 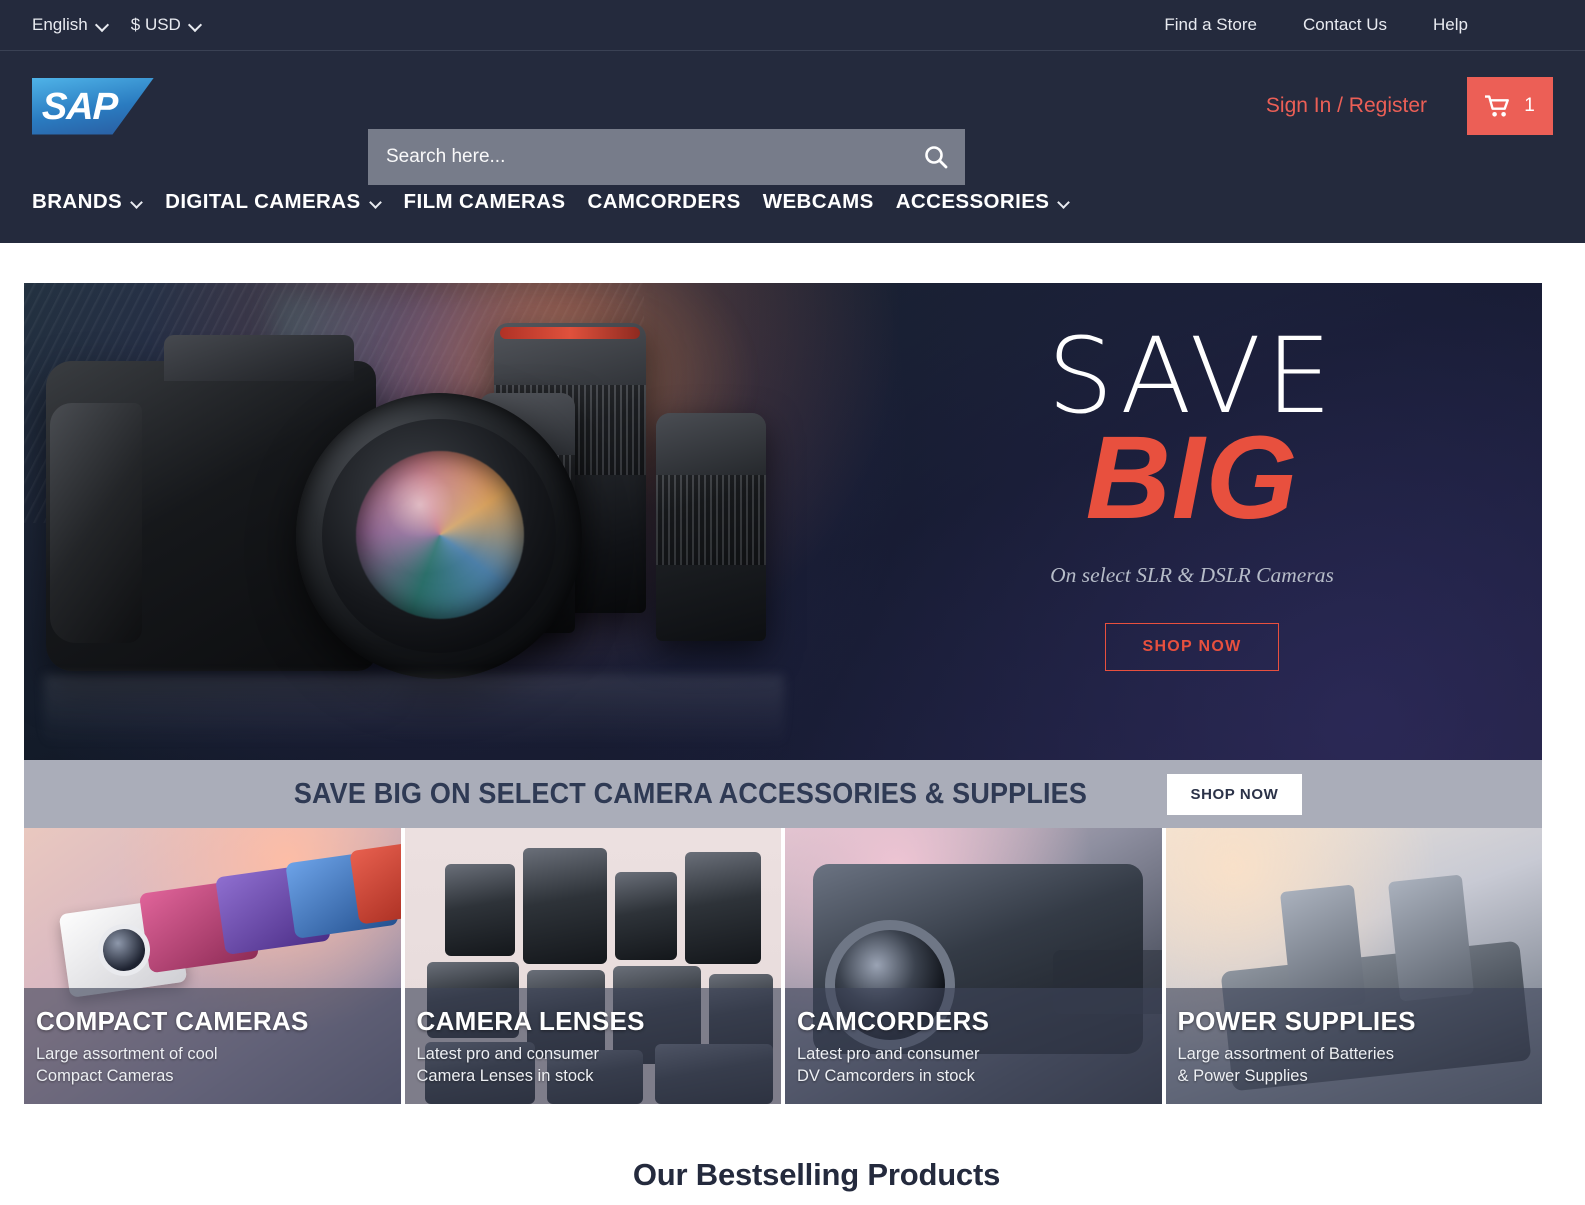 What do you see at coordinates (127, 1065) in the screenshot?
I see `tile-description: Large assortment of cool Compact Cameras` at bounding box center [127, 1065].